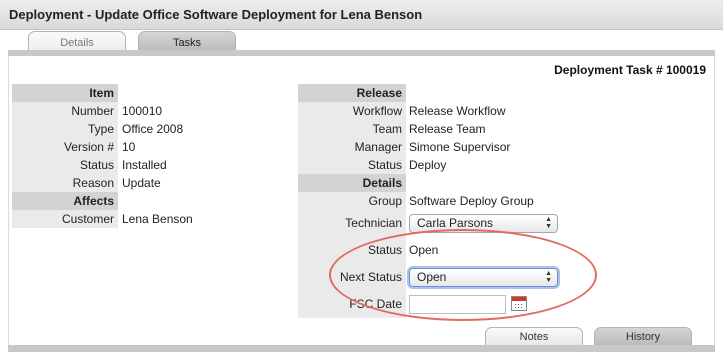 The height and width of the screenshot is (352, 723). What do you see at coordinates (65, 93) in the screenshot?
I see `item-header: Item` at bounding box center [65, 93].